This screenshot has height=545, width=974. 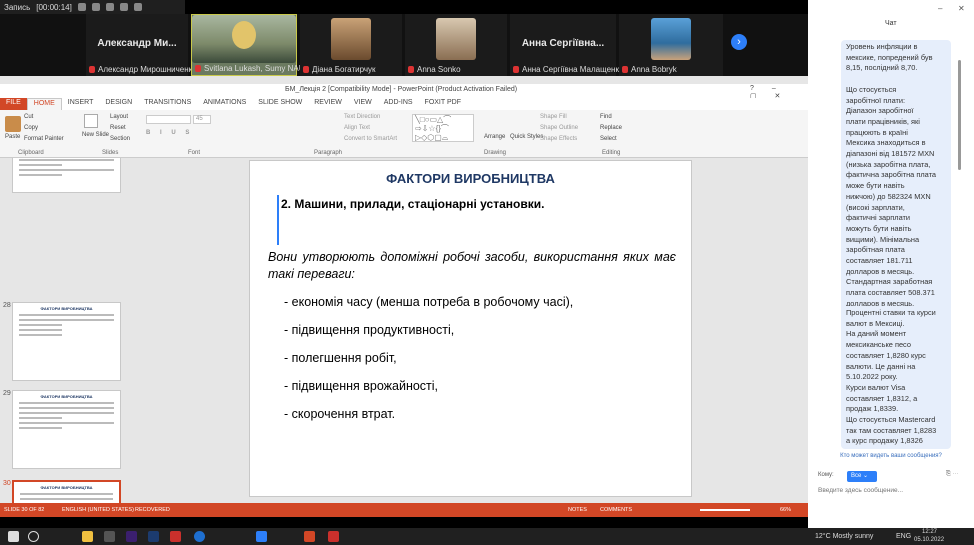 What do you see at coordinates (959, 115) in the screenshot?
I see `chat-scrollbar` at bounding box center [959, 115].